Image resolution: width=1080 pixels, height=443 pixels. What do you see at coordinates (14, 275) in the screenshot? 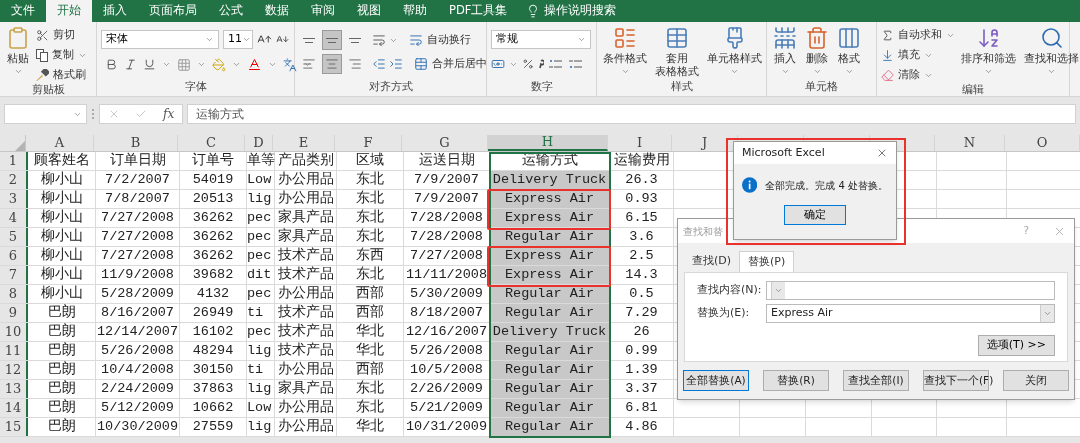
I see `row-header: 7` at bounding box center [14, 275].